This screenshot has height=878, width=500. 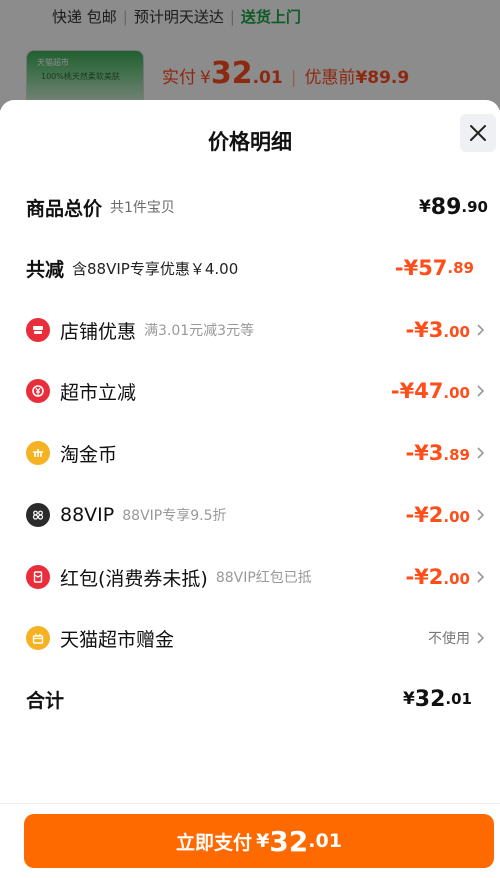 What do you see at coordinates (257, 330) in the screenshot?
I see `row-store-coupon: 店铺优惠 满3.01元减3元等 -¥3.00` at bounding box center [257, 330].